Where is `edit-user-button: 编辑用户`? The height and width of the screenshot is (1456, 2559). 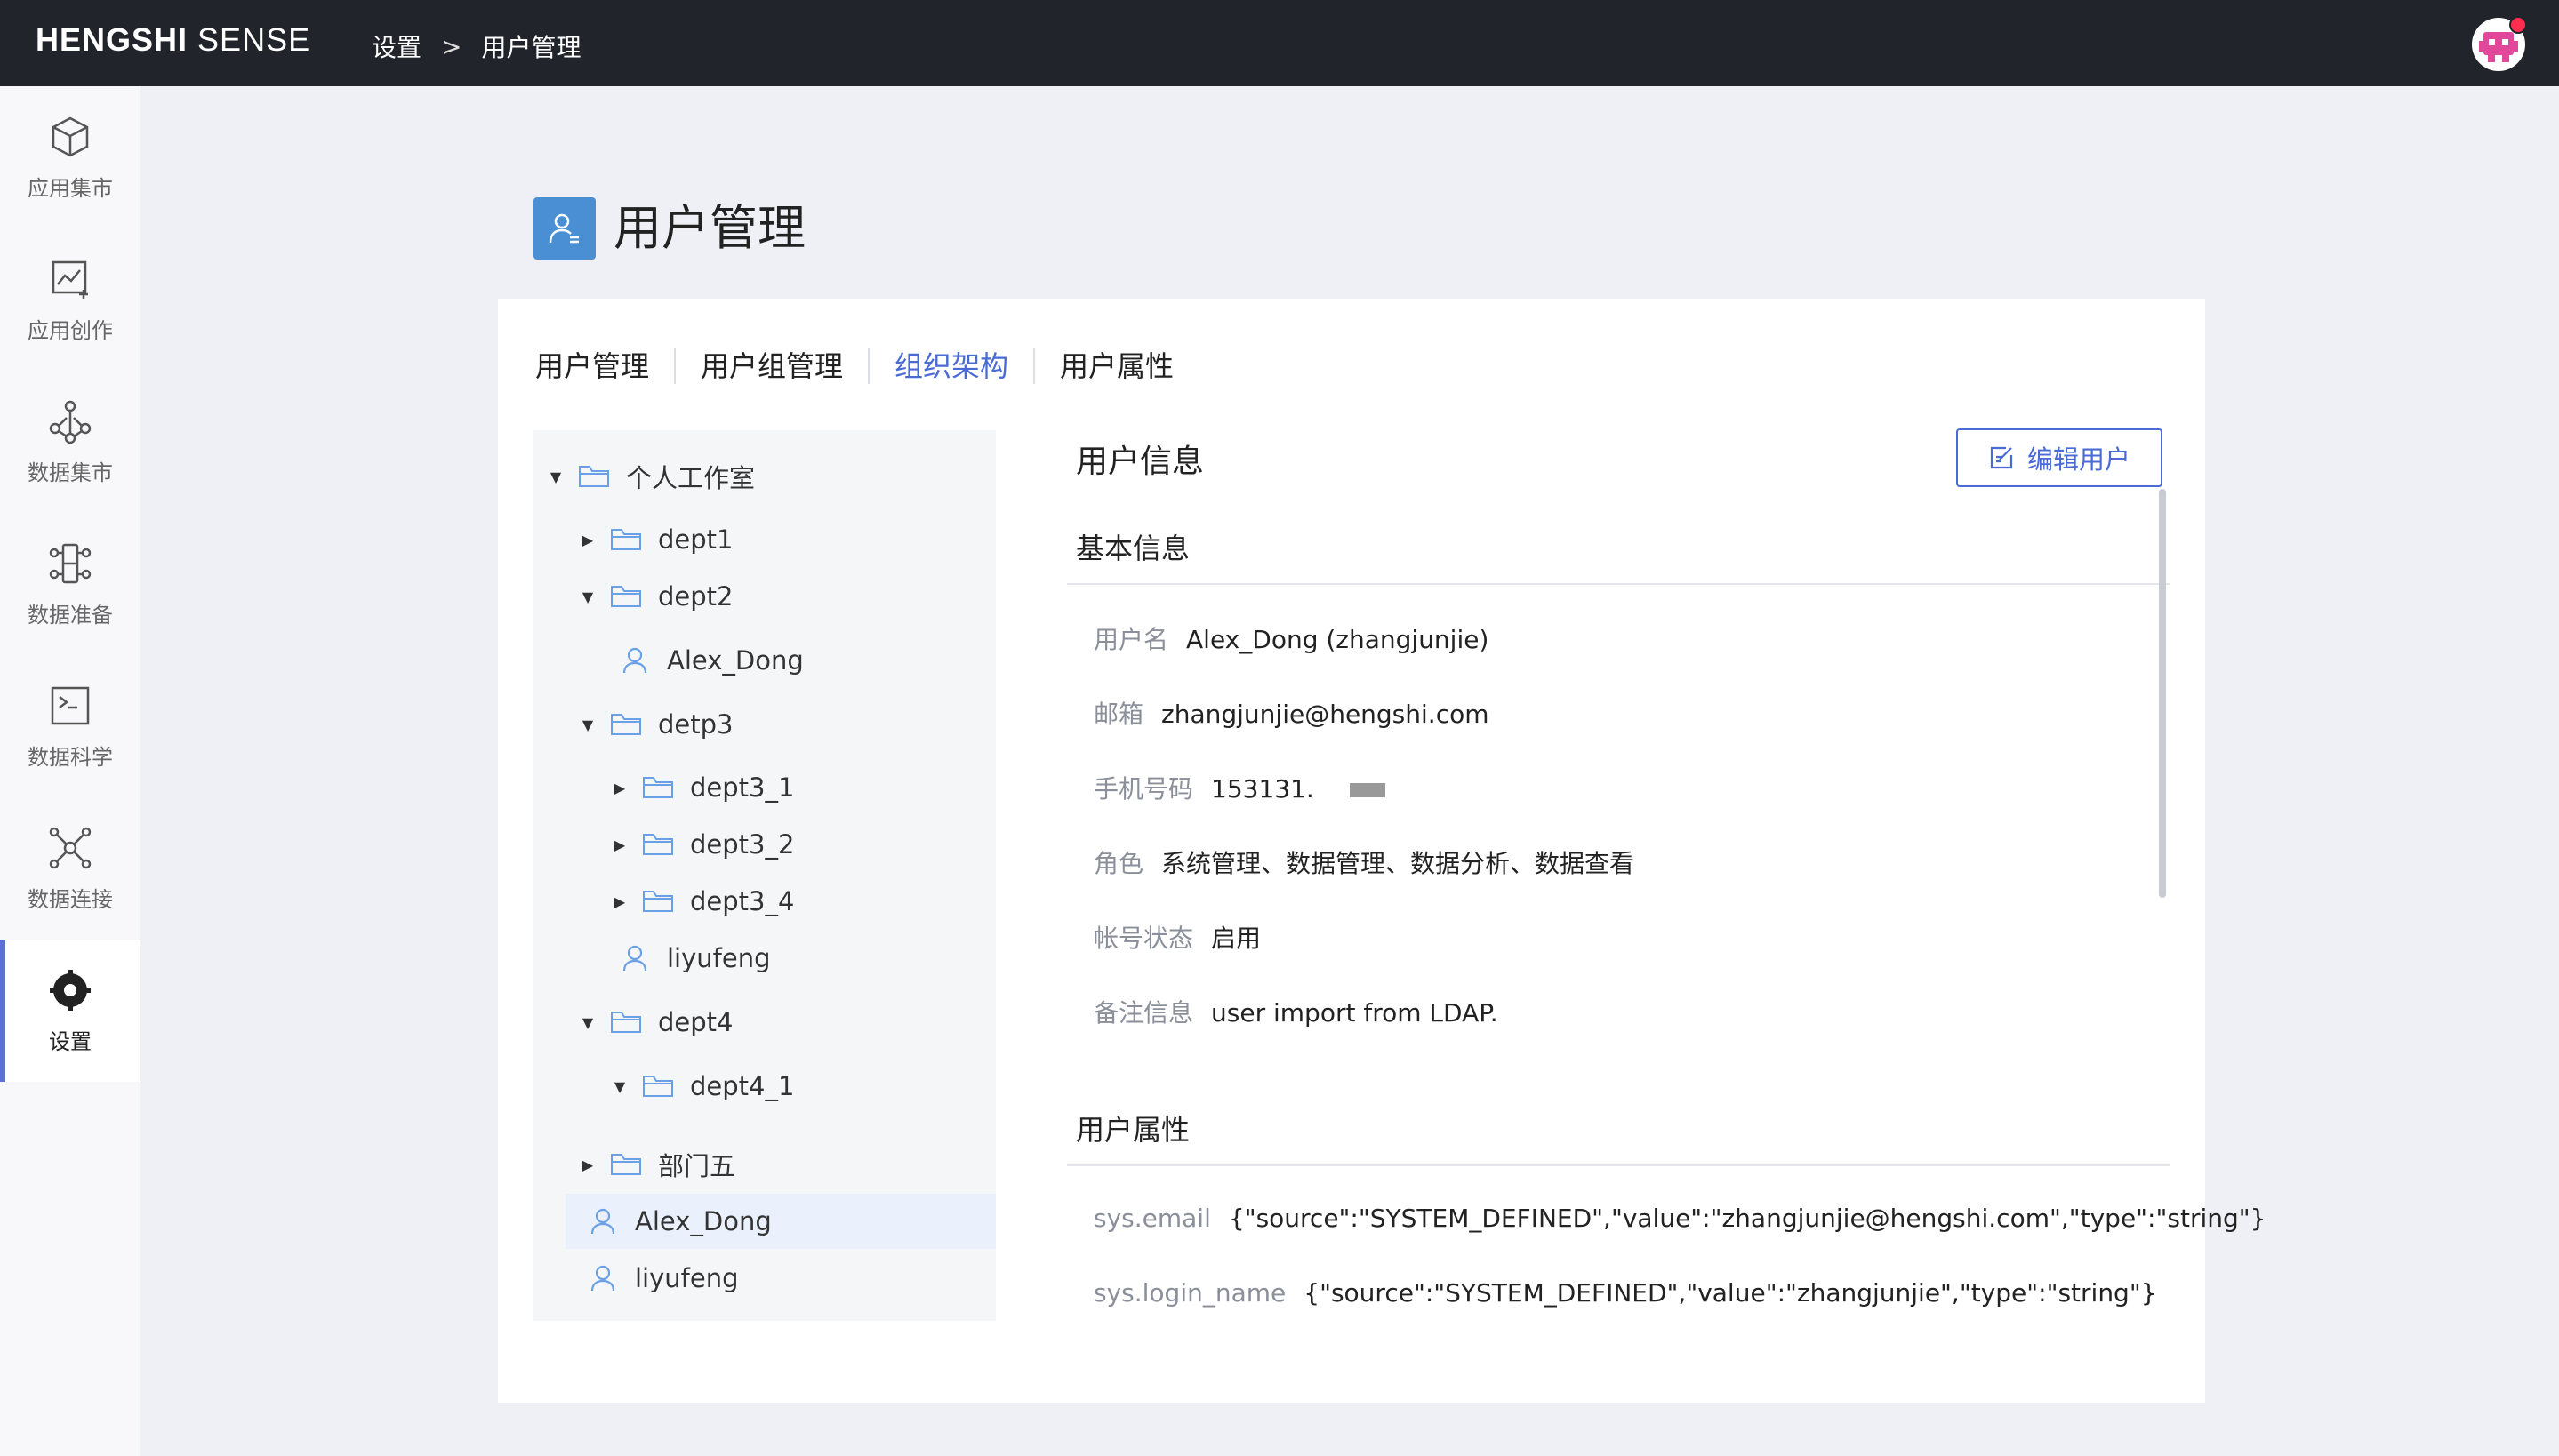 edit-user-button: 编辑用户 is located at coordinates (2059, 457).